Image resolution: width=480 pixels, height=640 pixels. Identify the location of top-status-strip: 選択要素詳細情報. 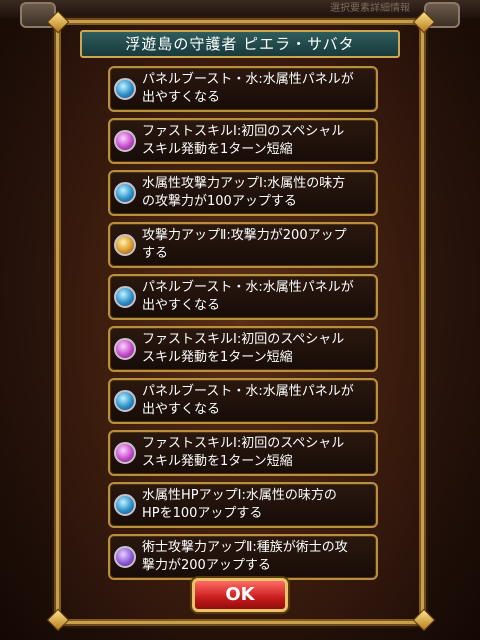
(240, 9).